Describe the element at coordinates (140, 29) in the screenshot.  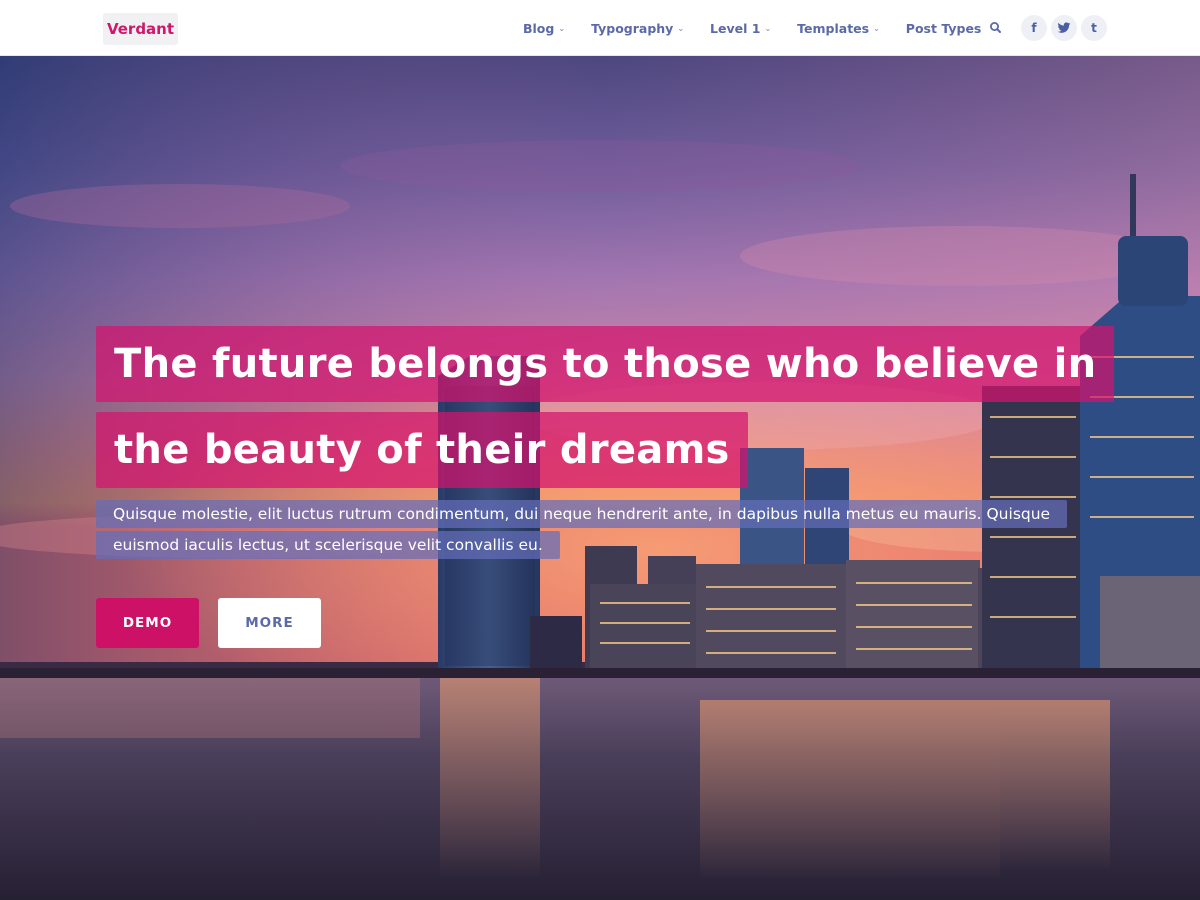
I see `site-logo: Verdant` at that location.